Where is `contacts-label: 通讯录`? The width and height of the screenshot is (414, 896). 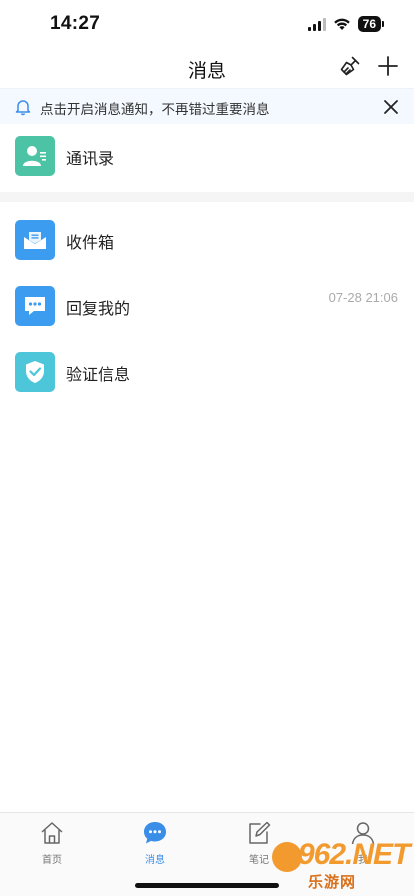 contacts-label: 通讯录 is located at coordinates (90, 159).